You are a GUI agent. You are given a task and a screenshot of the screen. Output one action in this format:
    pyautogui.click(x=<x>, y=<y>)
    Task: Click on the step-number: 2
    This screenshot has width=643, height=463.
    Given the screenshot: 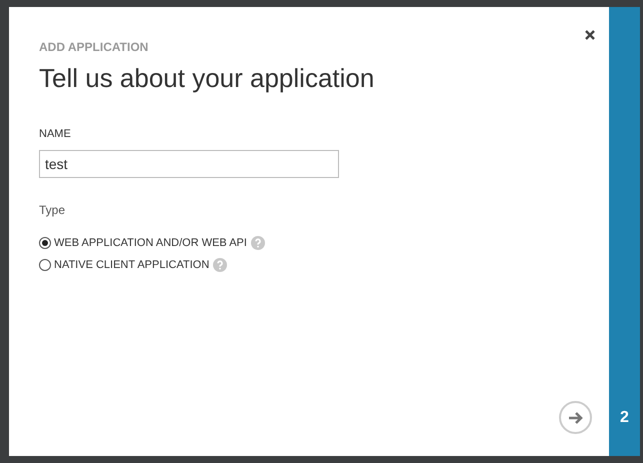 What is the action you would take?
    pyautogui.click(x=624, y=418)
    